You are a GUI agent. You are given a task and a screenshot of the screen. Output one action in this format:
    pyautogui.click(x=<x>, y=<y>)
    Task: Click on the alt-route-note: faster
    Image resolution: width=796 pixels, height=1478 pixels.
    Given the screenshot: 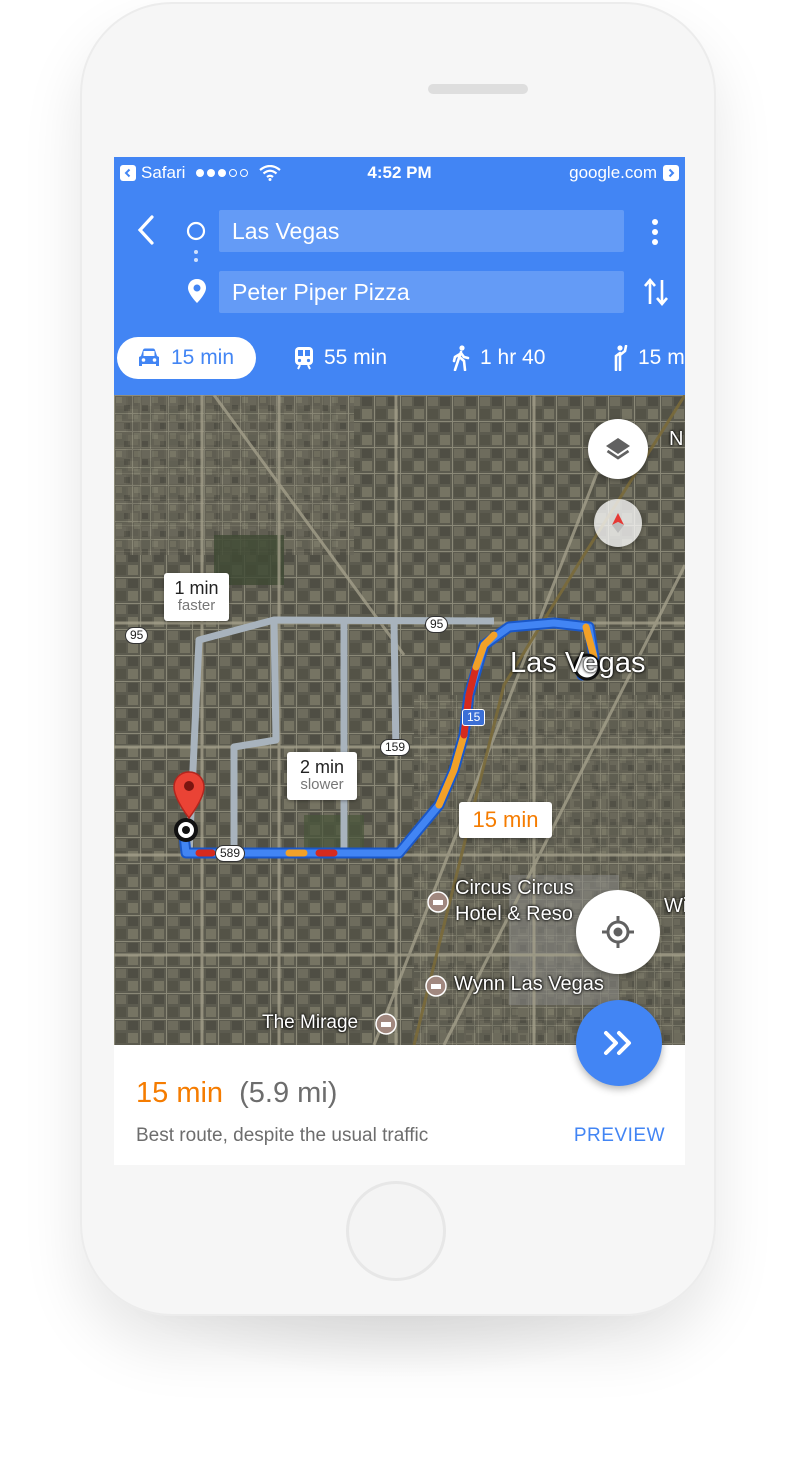 What is the action you would take?
    pyautogui.click(x=196, y=605)
    